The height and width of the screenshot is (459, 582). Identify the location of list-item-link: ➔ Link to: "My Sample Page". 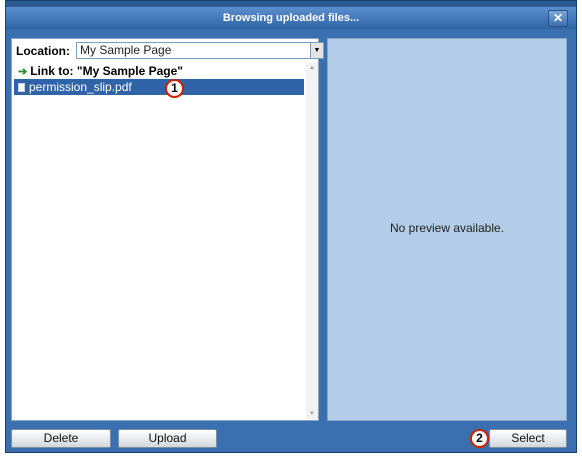
(159, 71).